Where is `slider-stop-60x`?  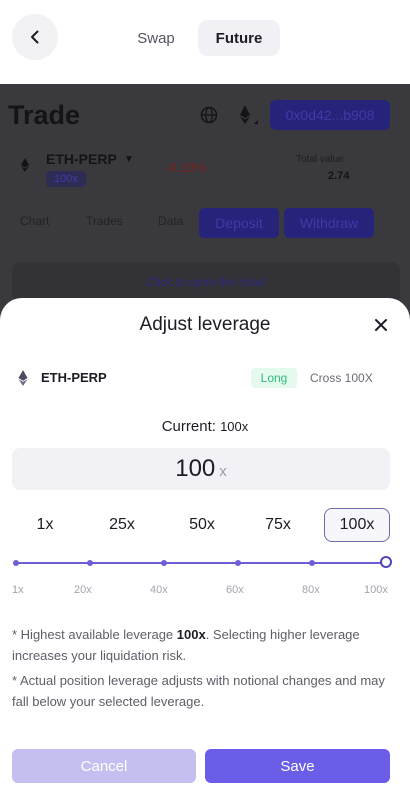
slider-stop-60x is located at coordinates (238, 563).